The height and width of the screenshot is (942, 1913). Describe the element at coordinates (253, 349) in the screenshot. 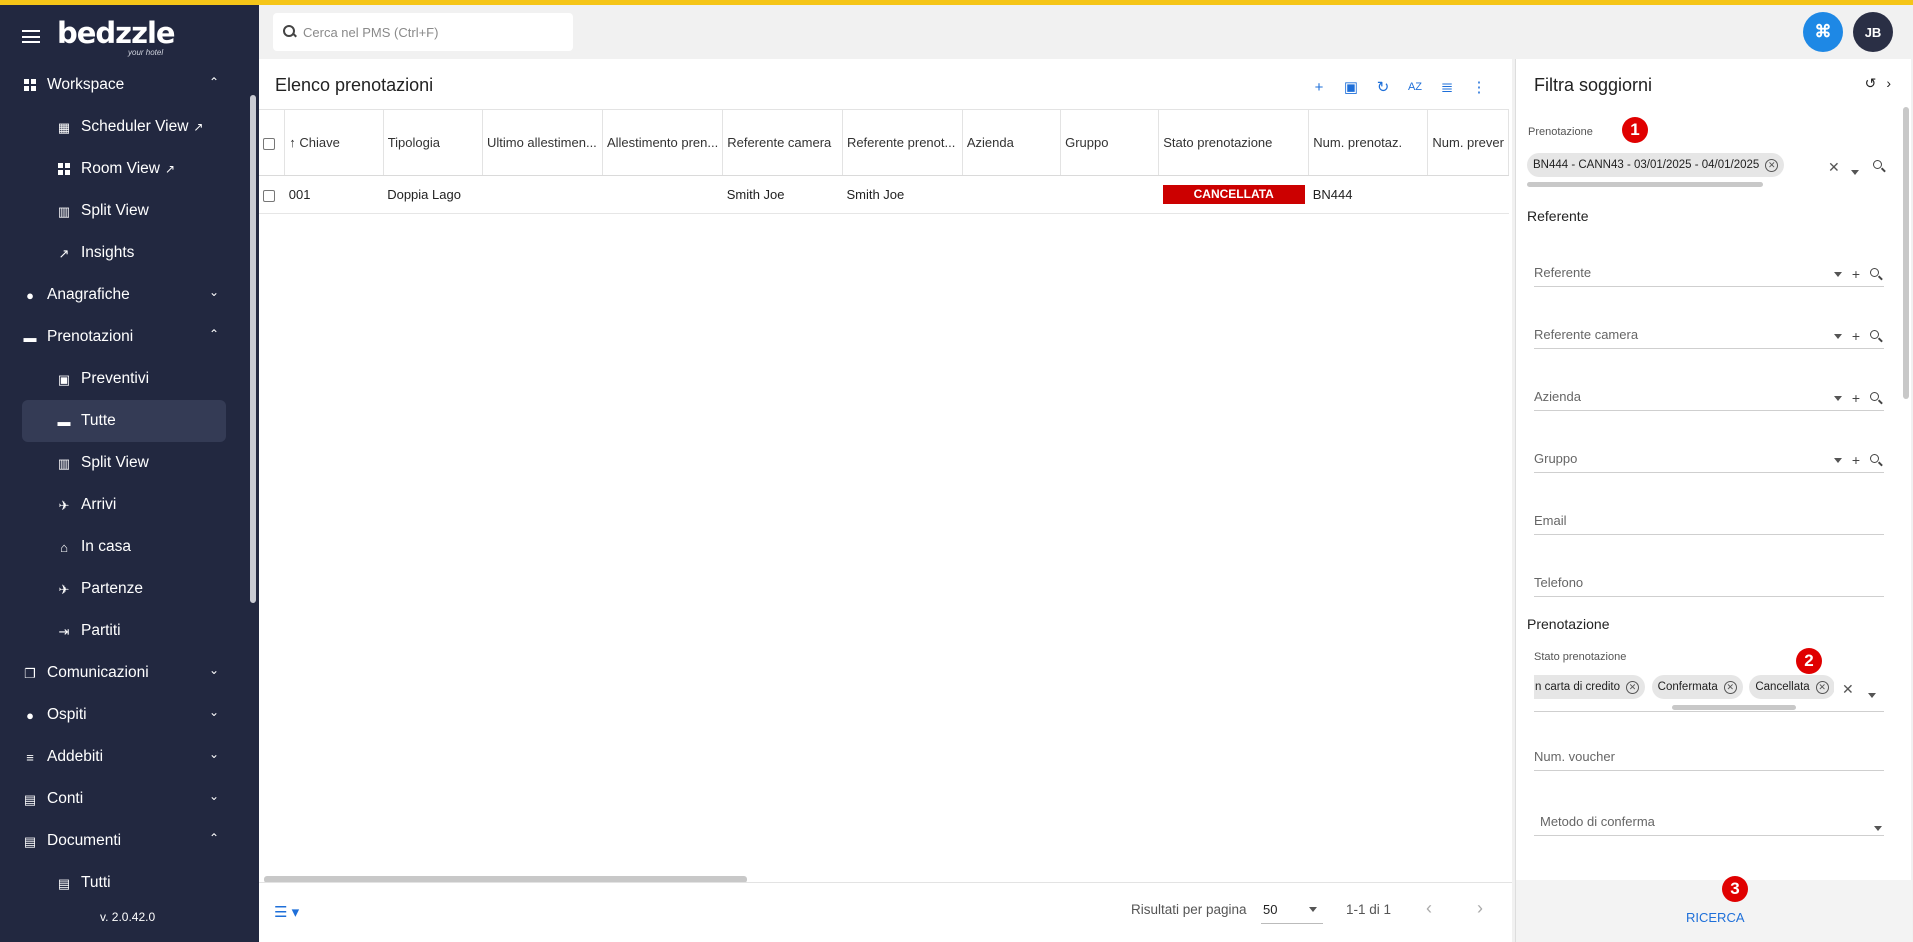

I see `sidebar-scrollbar` at that location.